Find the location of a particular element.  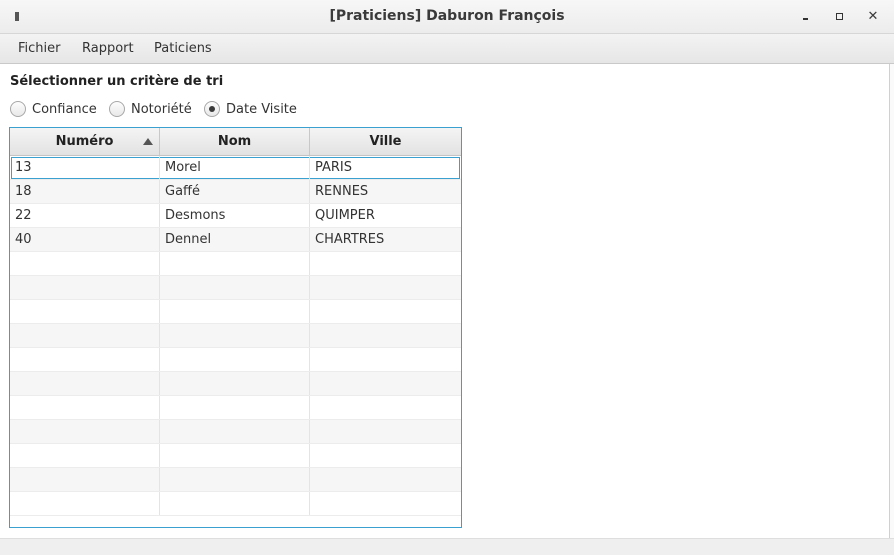

table-cell: Desmons is located at coordinates (235, 215).